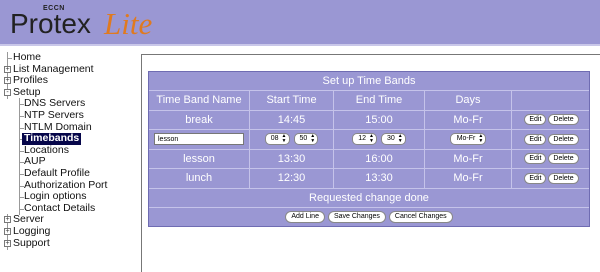 The height and width of the screenshot is (272, 600). I want to click on sidebar-item-ntp-servers: NTP Servers, so click(69, 115).